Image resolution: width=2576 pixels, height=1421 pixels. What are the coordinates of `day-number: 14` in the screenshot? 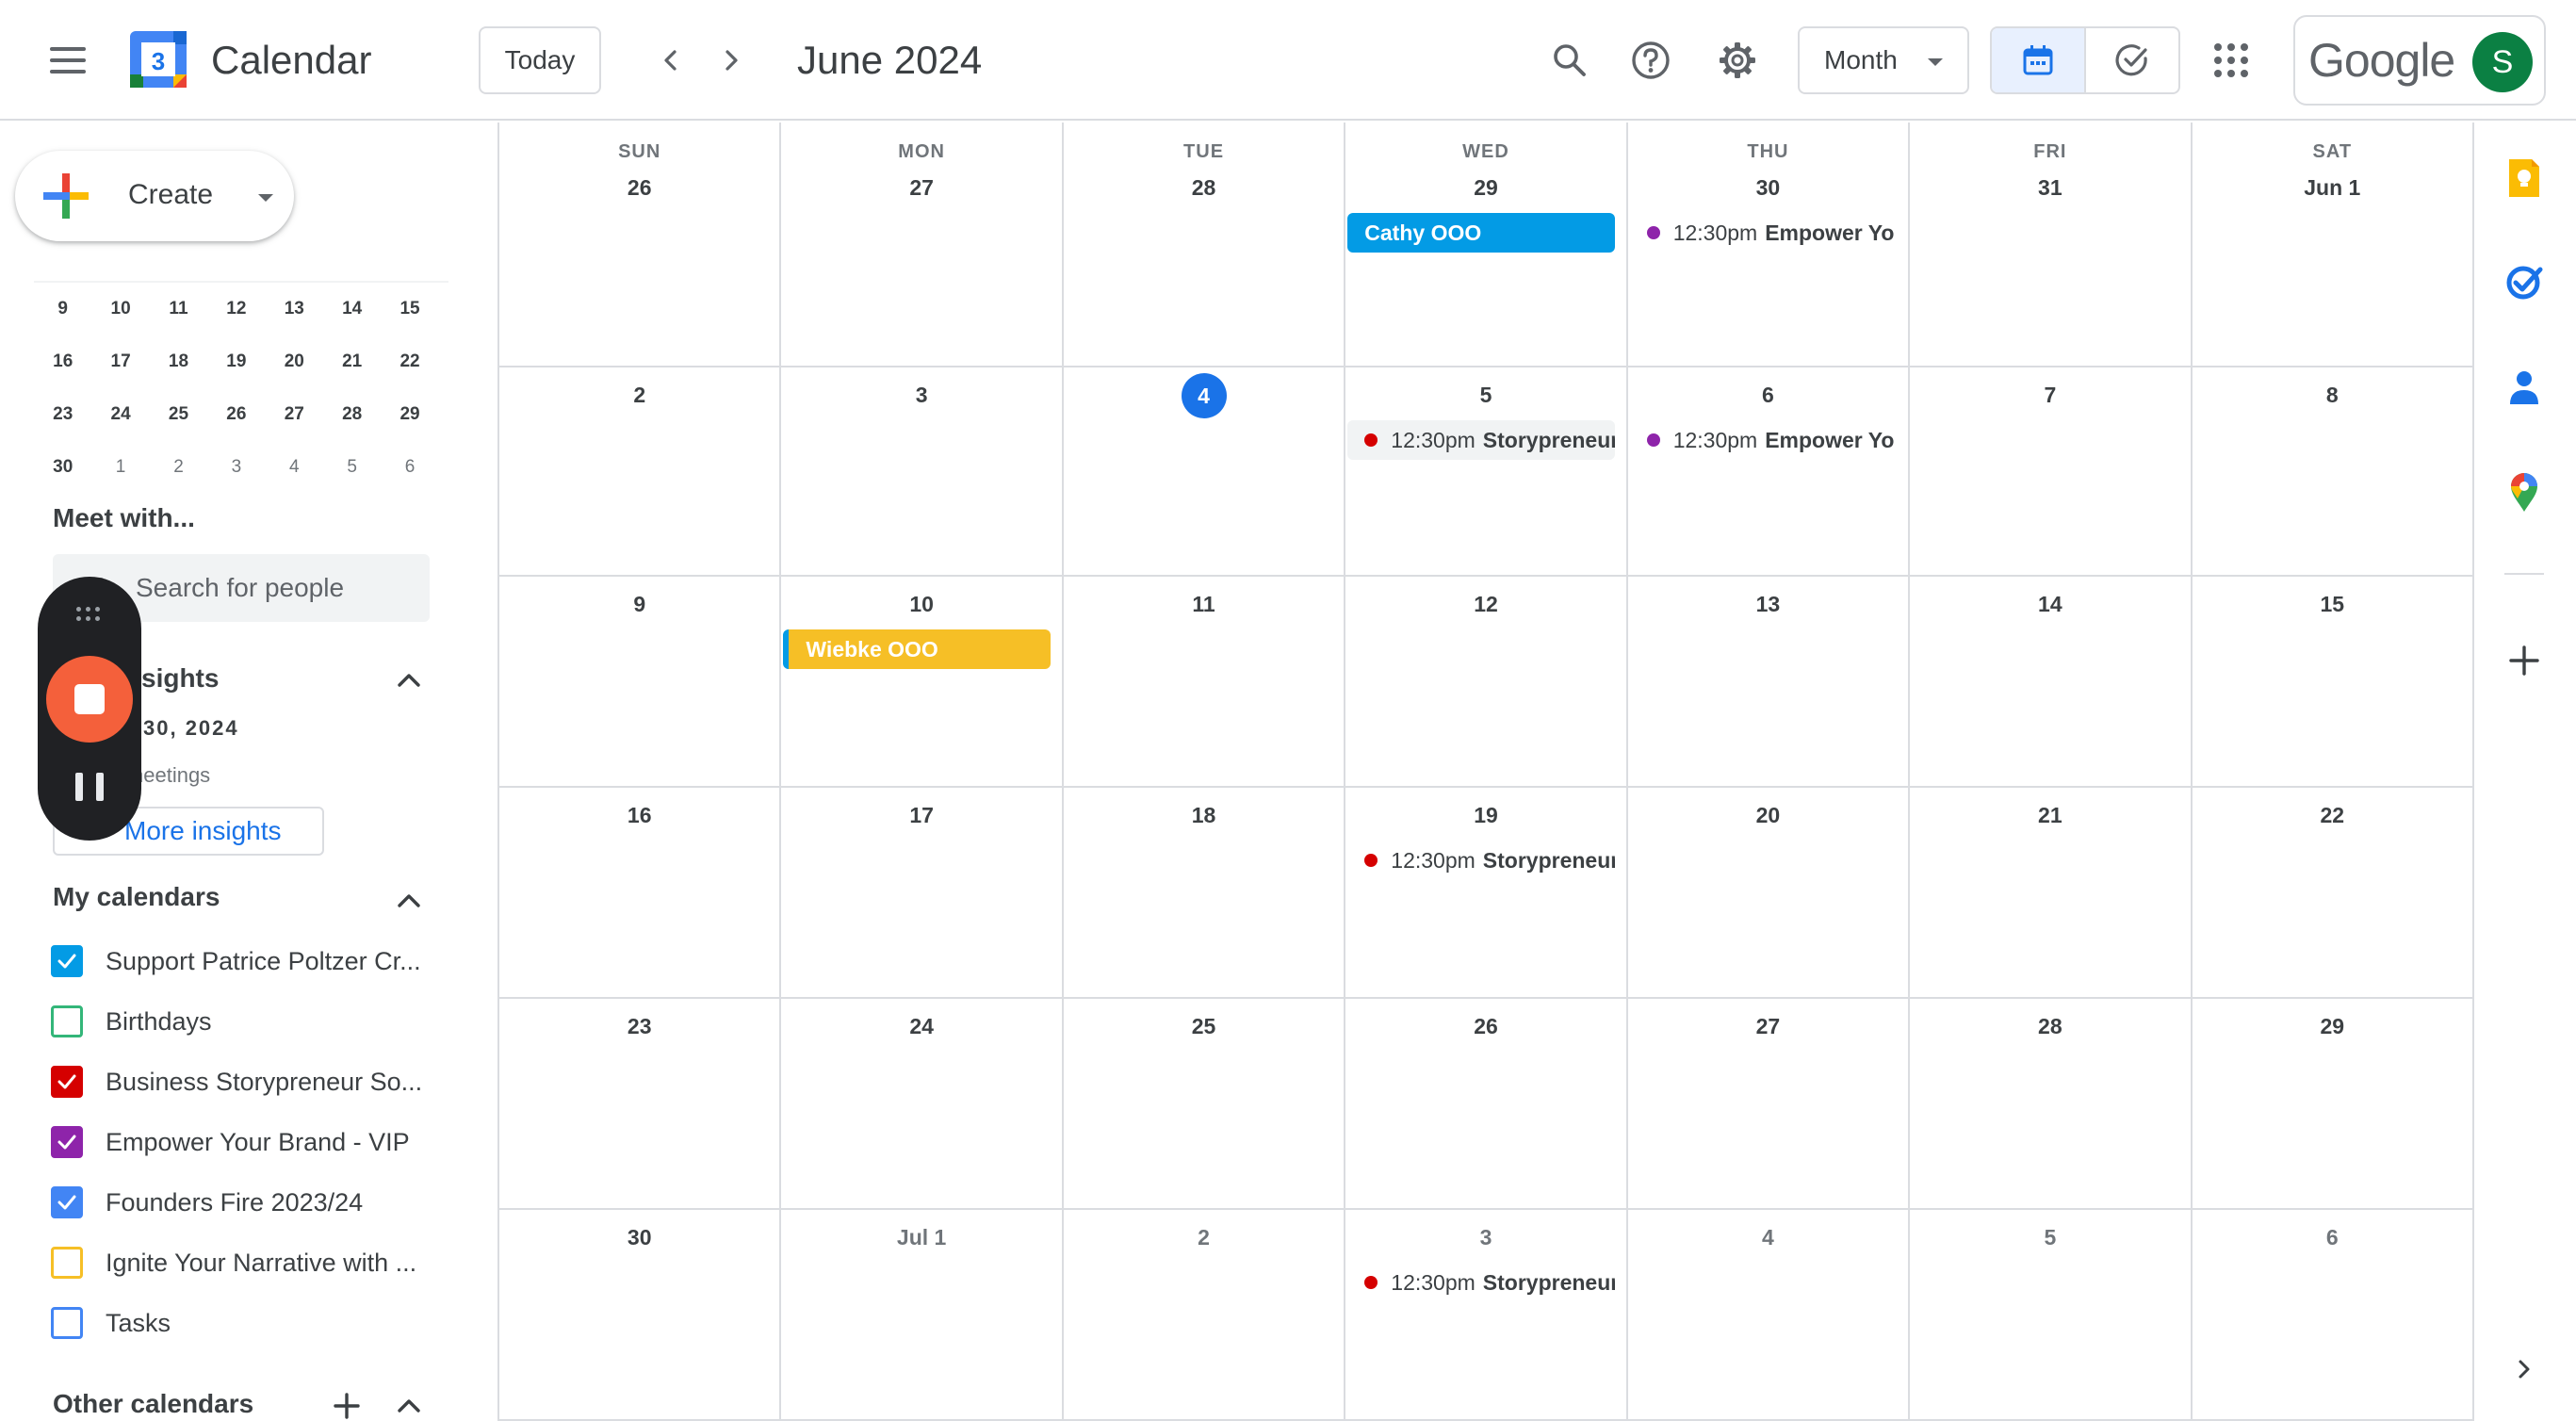 It's located at (2050, 604).